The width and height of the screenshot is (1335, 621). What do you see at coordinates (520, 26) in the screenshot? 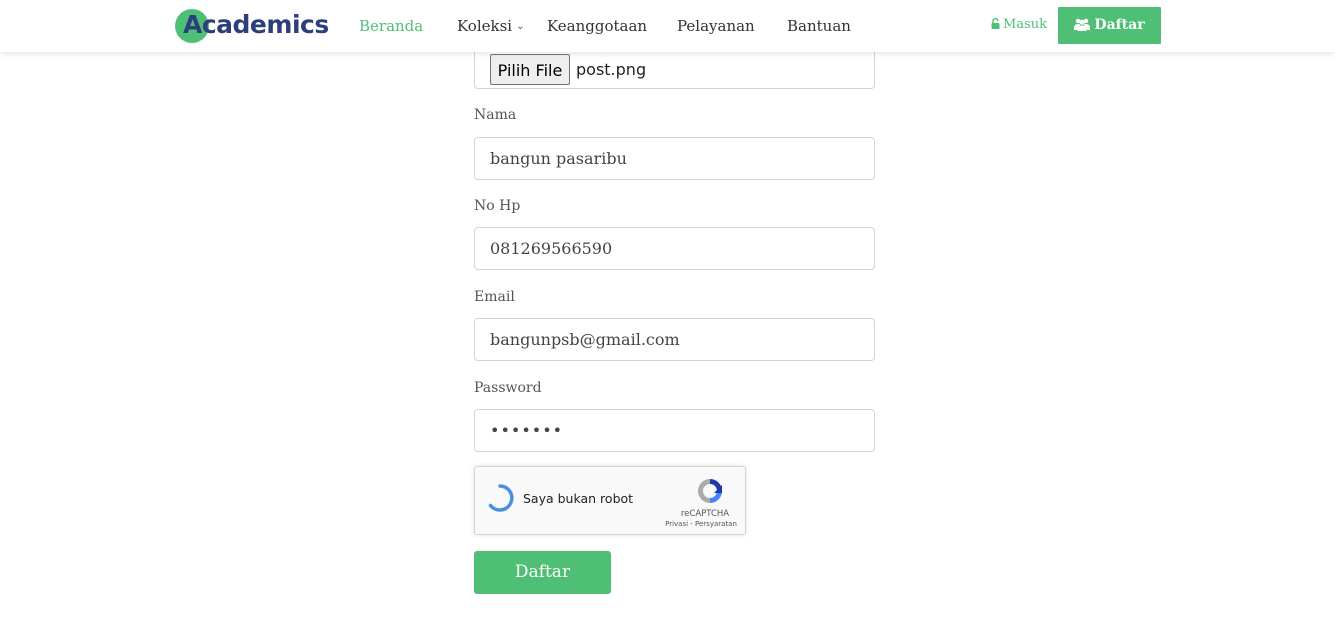
I see `chevron-down-icon: ⌄` at bounding box center [520, 26].